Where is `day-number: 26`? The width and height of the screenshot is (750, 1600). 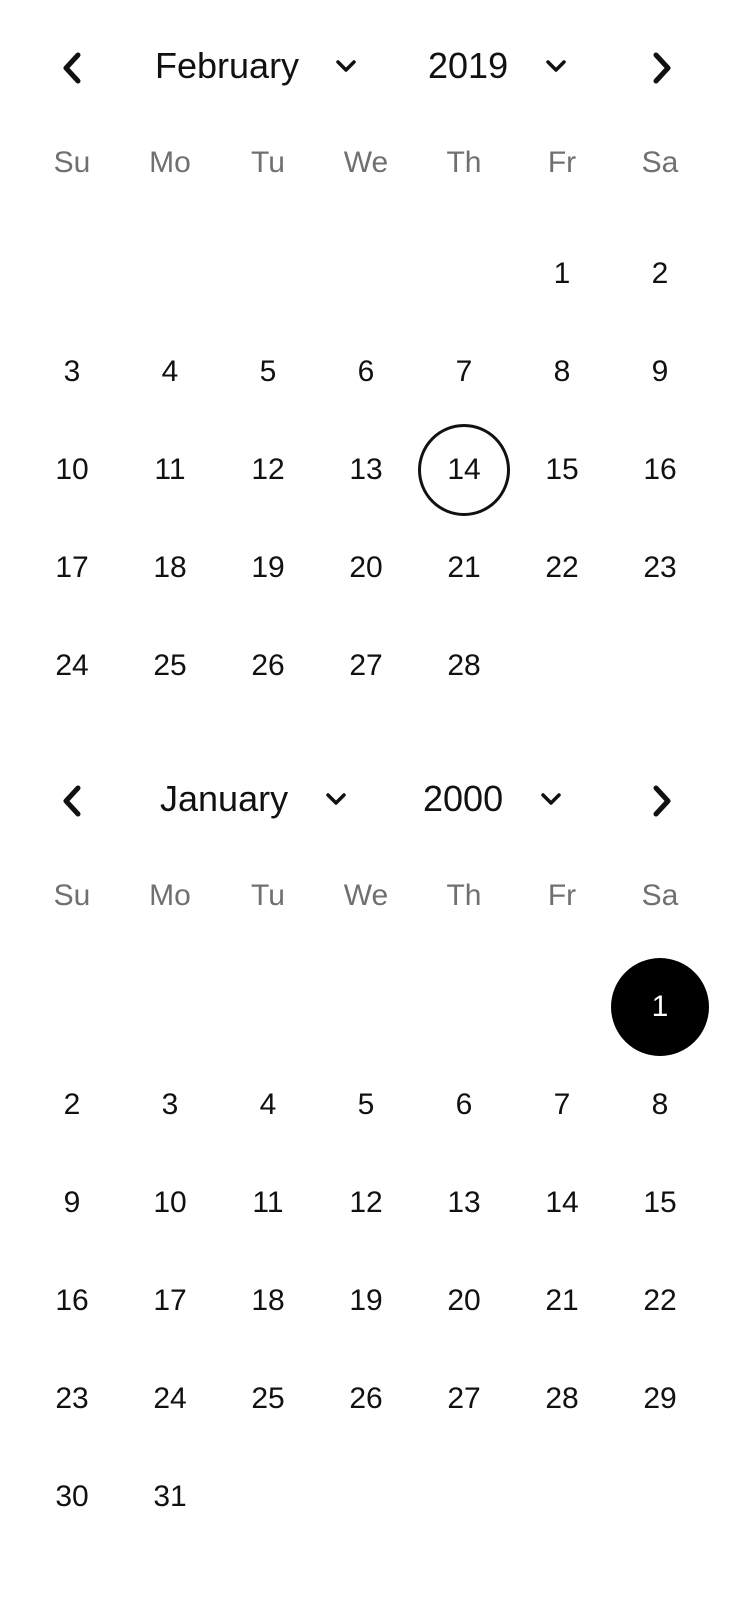
day-number: 26 is located at coordinates (366, 1398).